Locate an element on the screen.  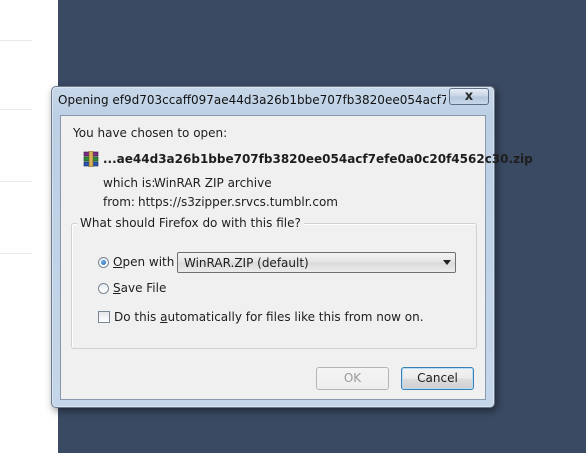
save-file-label: Save File is located at coordinates (139, 288).